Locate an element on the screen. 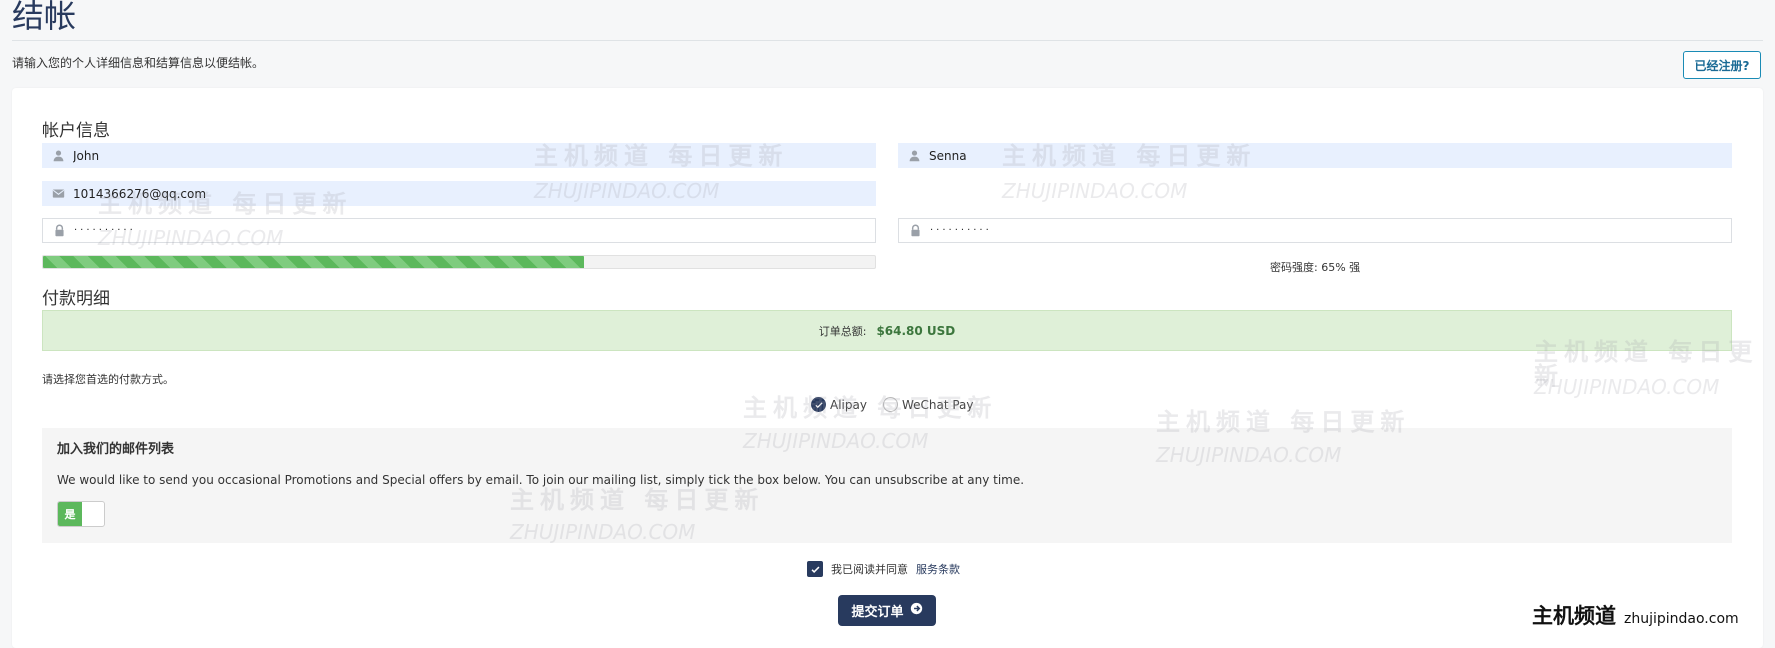 Image resolution: width=1775 pixels, height=648 pixels. radio-unchecked-icon is located at coordinates (890, 404).